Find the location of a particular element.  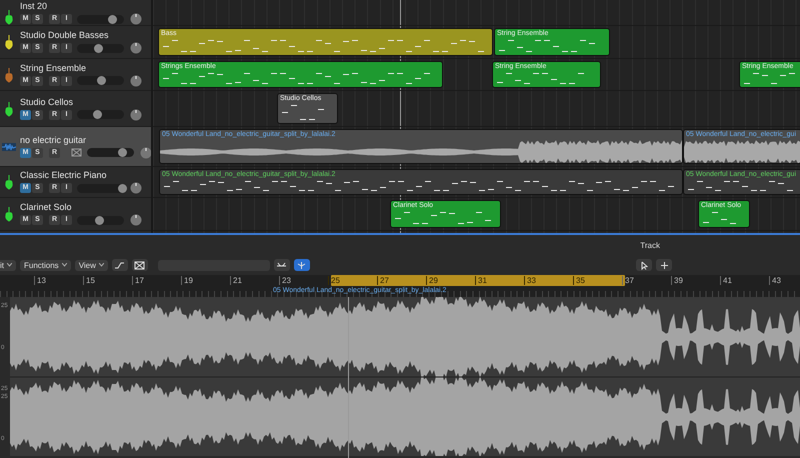

menu-button: it is located at coordinates (8, 265).